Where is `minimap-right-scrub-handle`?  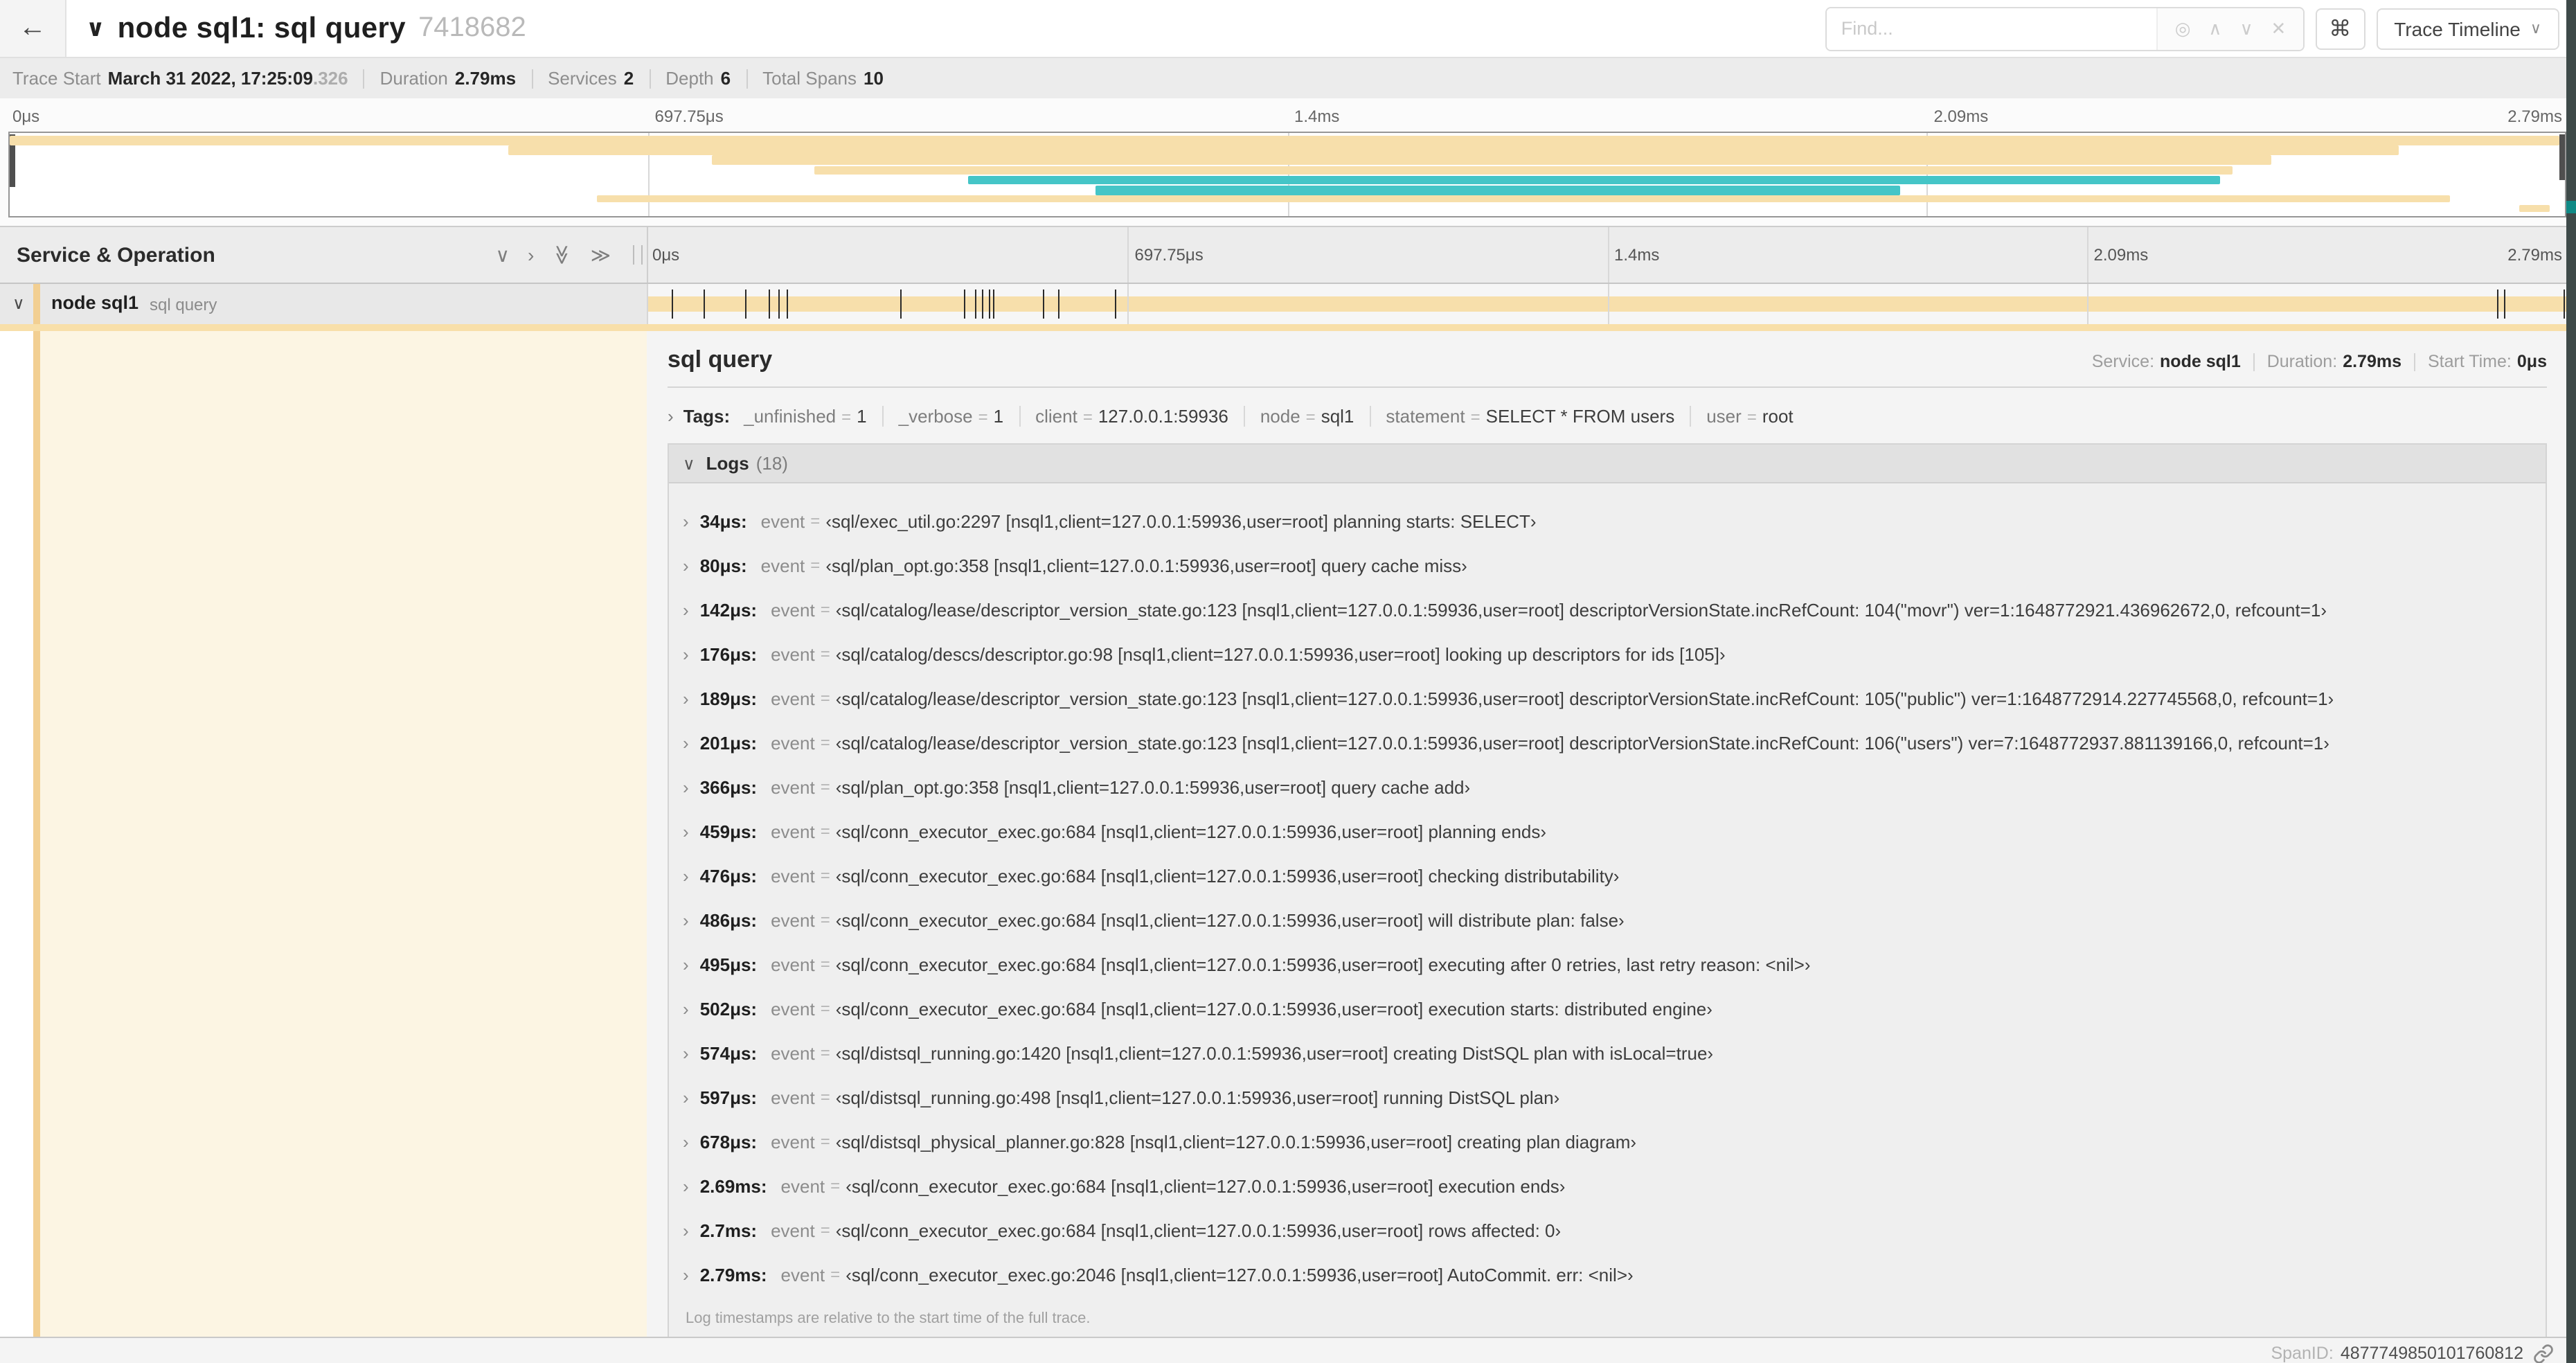 minimap-right-scrub-handle is located at coordinates (2562, 157).